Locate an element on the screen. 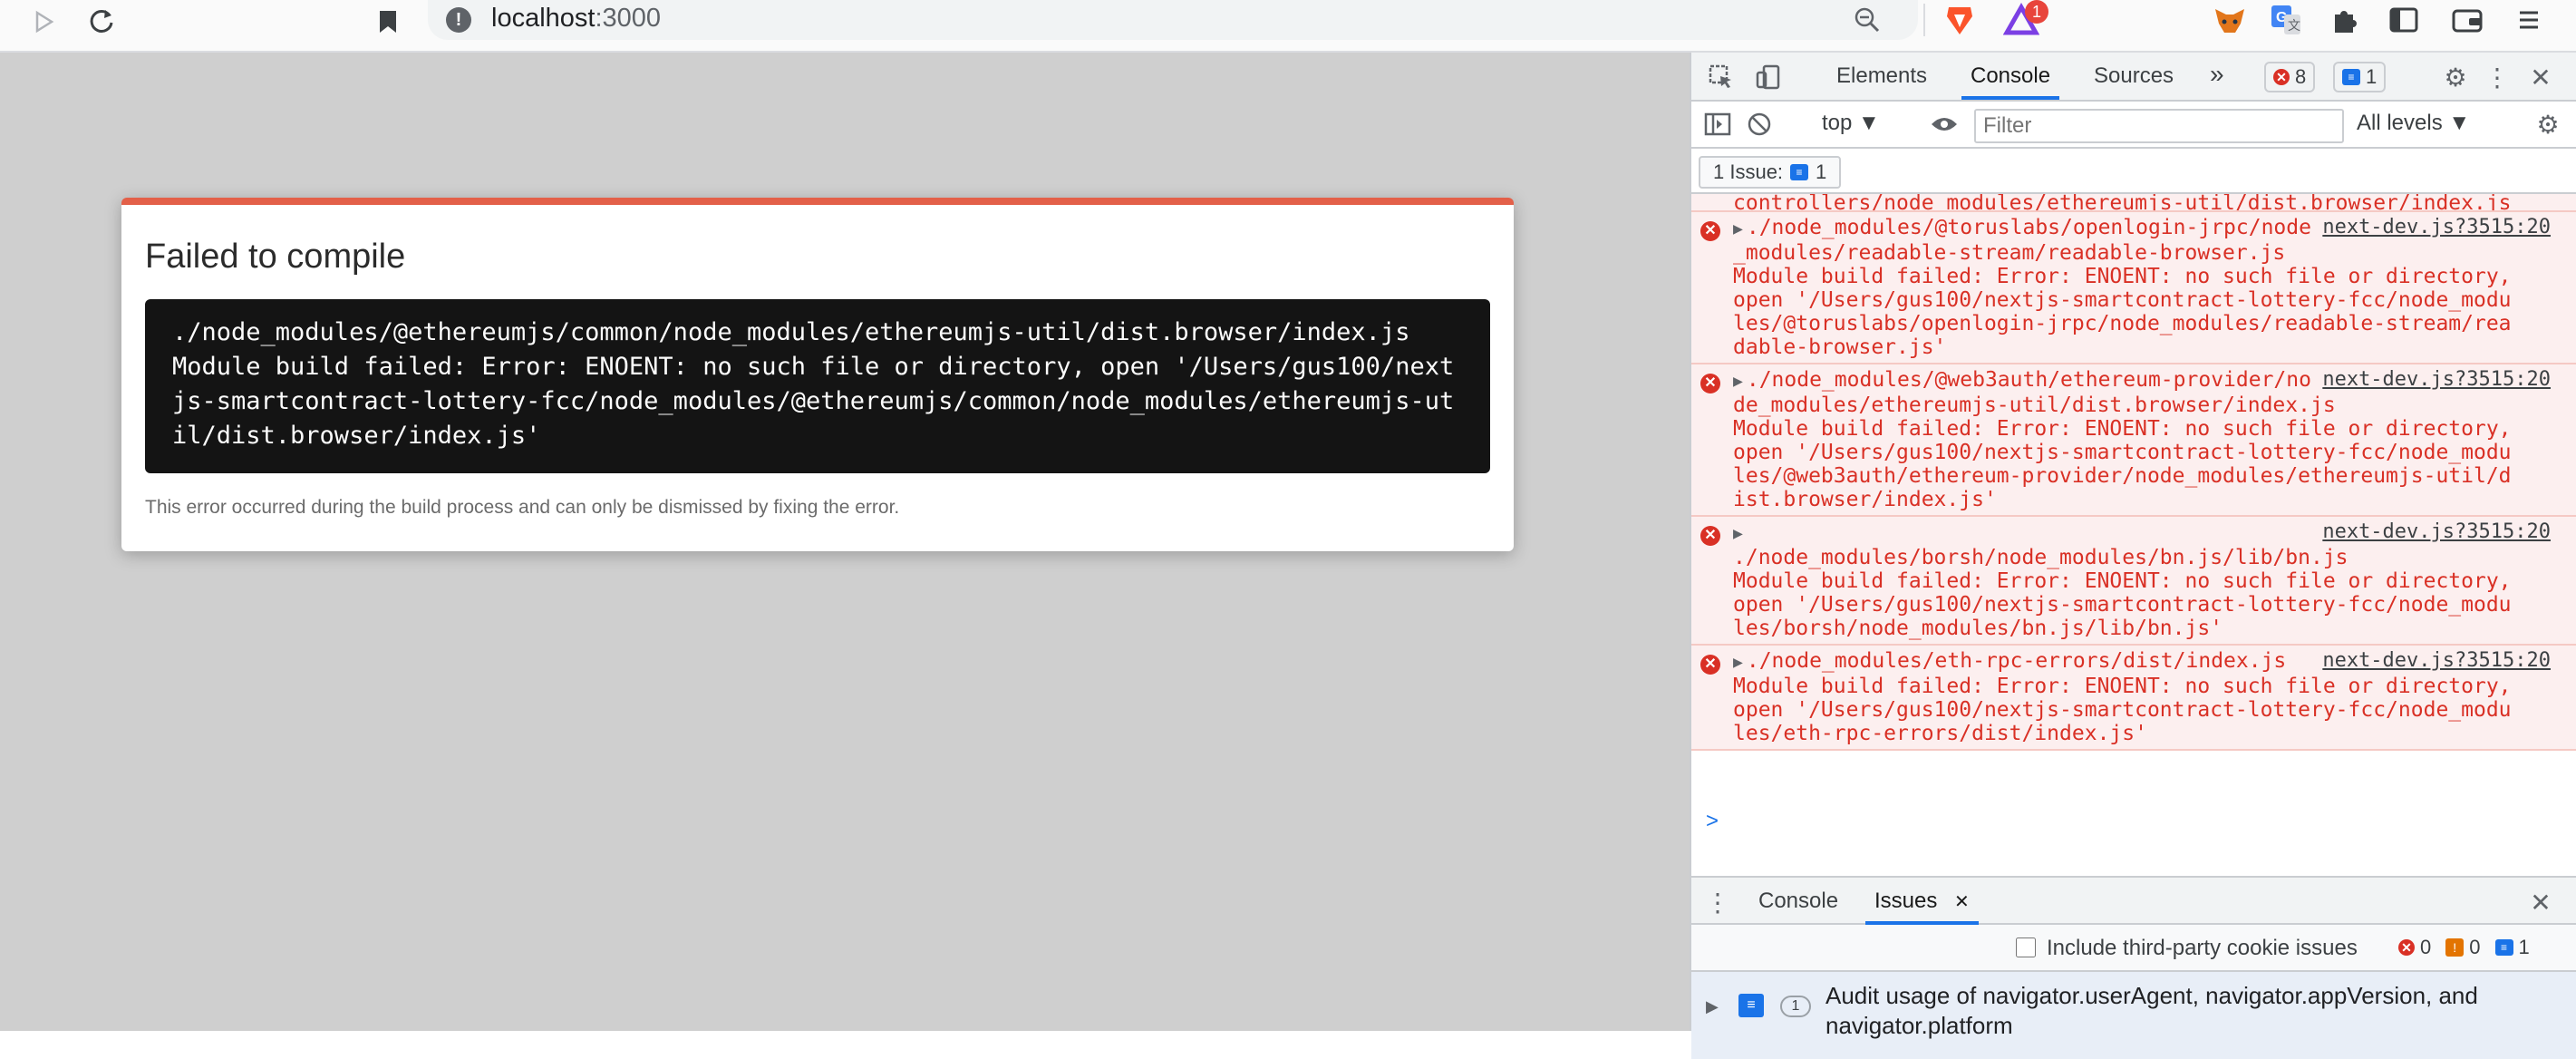 The image size is (2576, 1059). drawer-tabbar: ⋮ Console Issues ✕ ✕ is located at coordinates (2133, 900).